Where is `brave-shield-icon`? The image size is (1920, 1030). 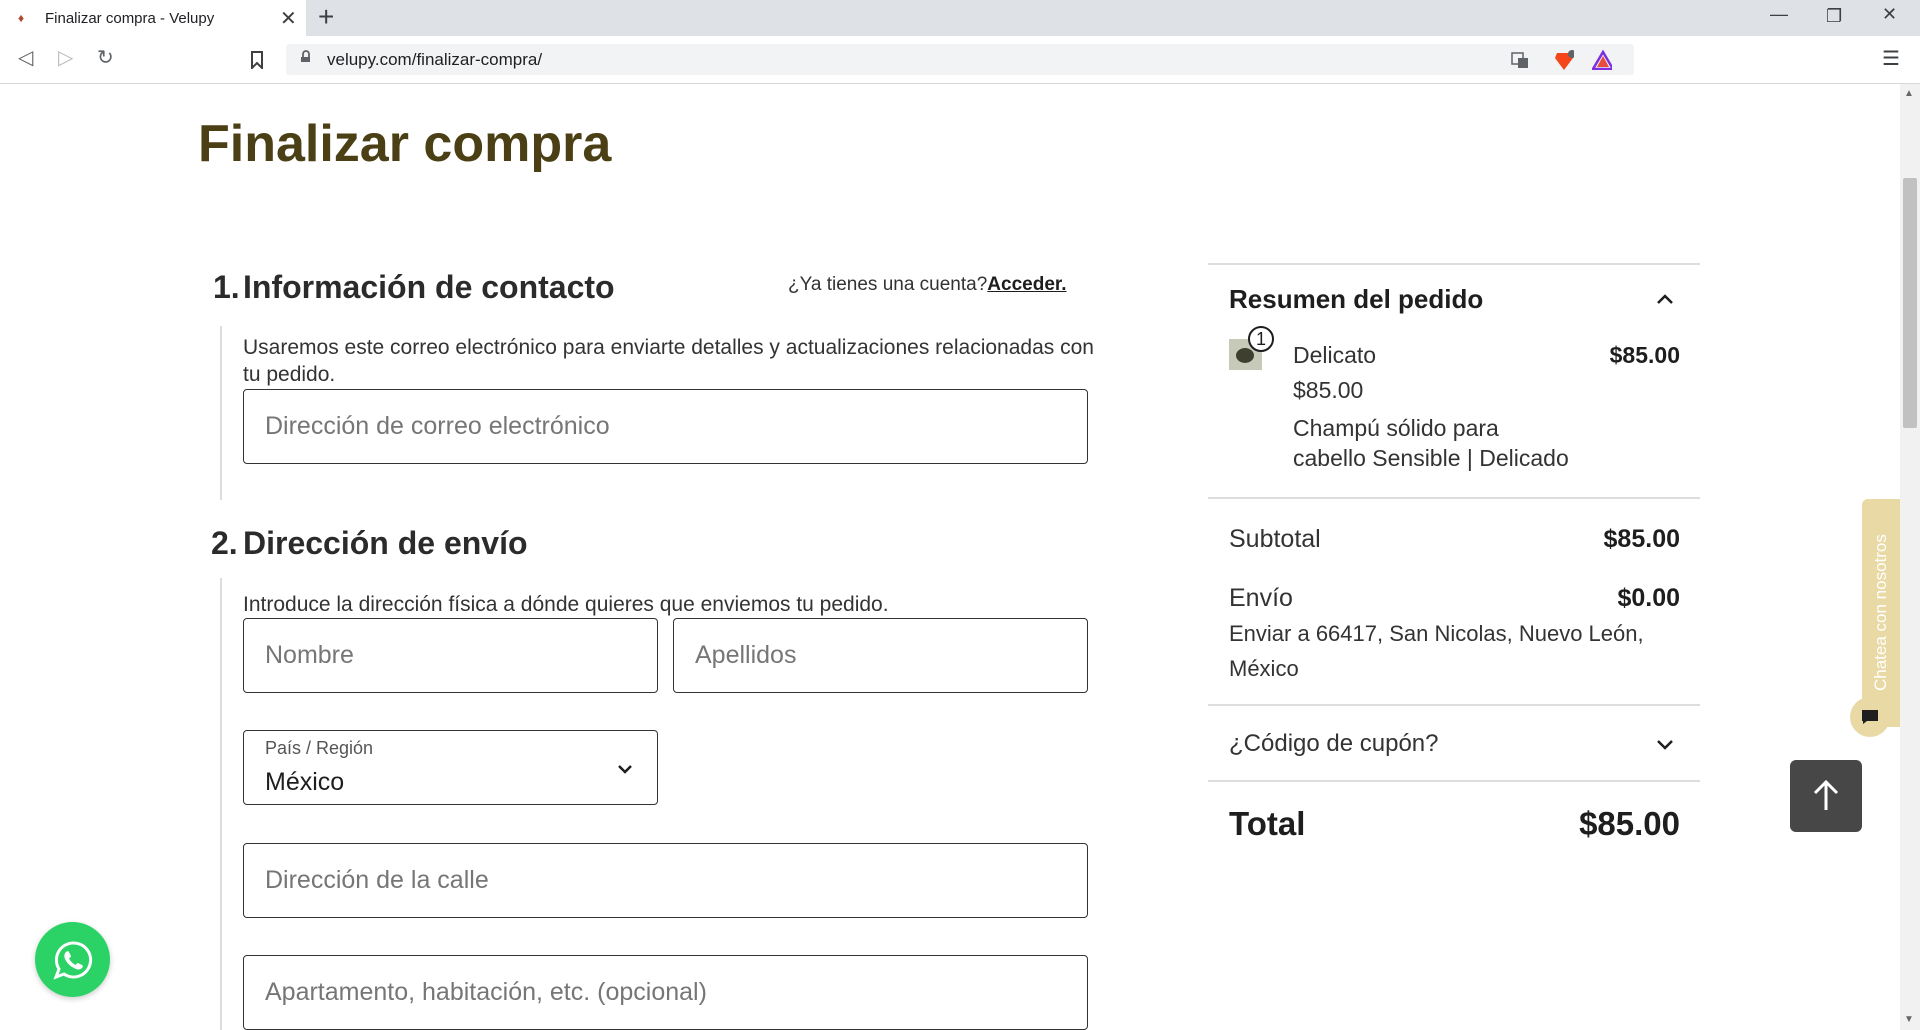 brave-shield-icon is located at coordinates (1564, 60).